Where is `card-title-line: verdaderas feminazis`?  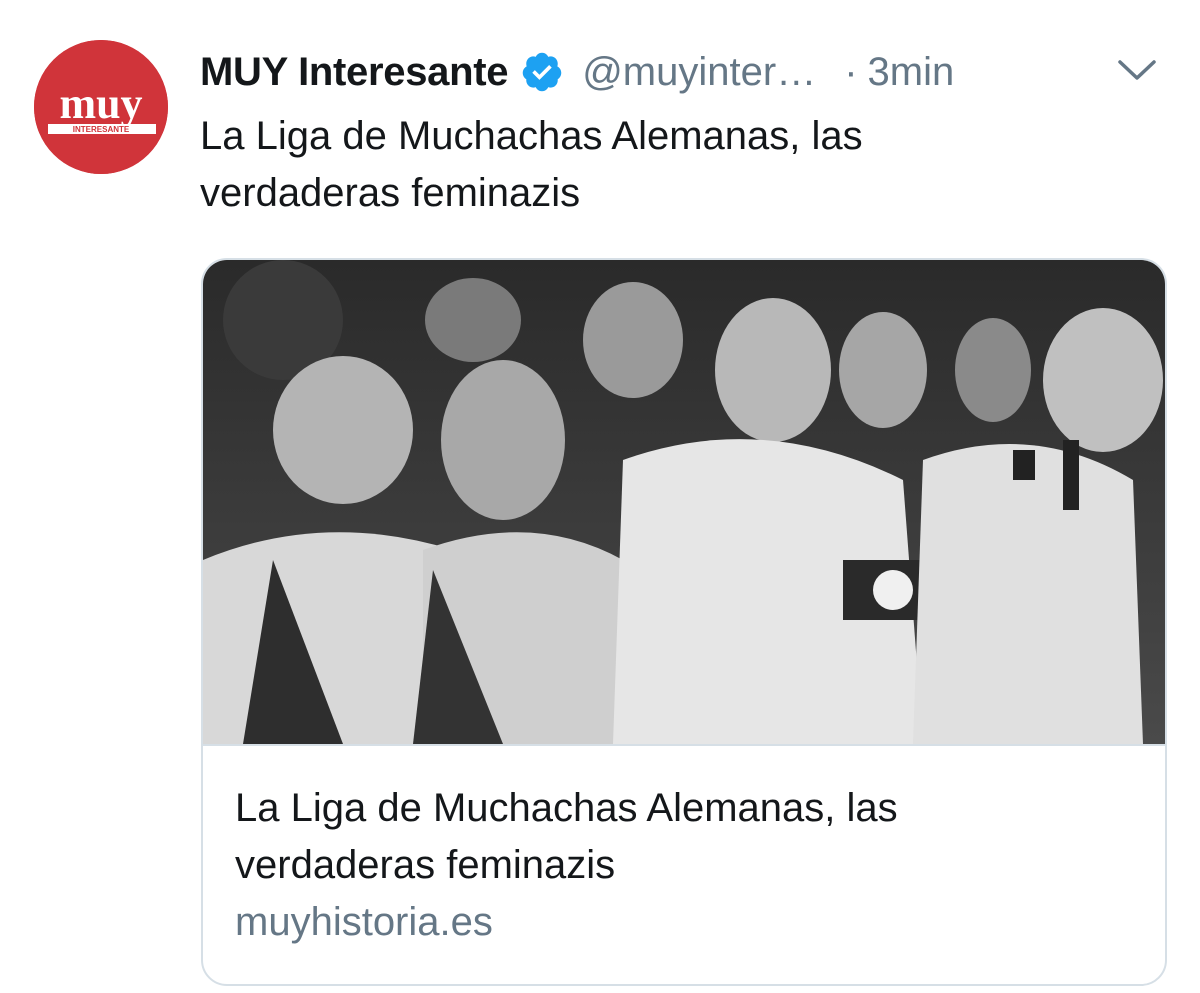 card-title-line: verdaderas feminazis is located at coordinates (425, 865).